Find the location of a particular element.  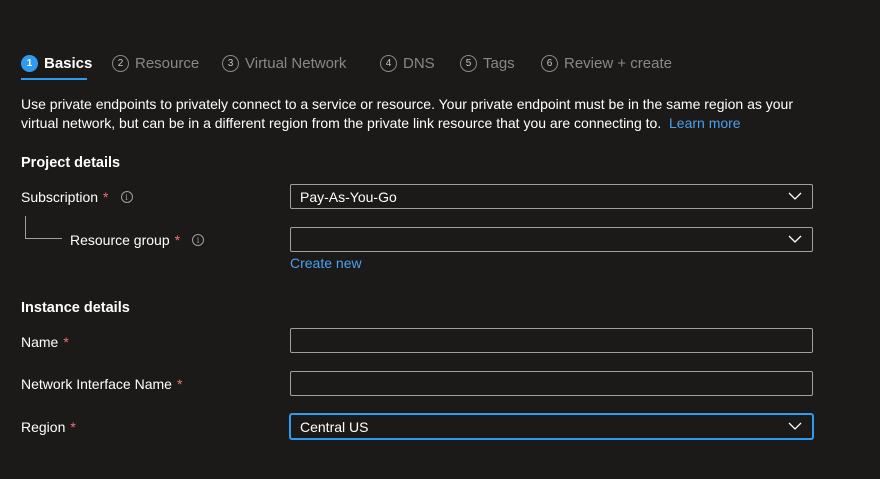

subscription-label: Subscription * i is located at coordinates (77, 197).